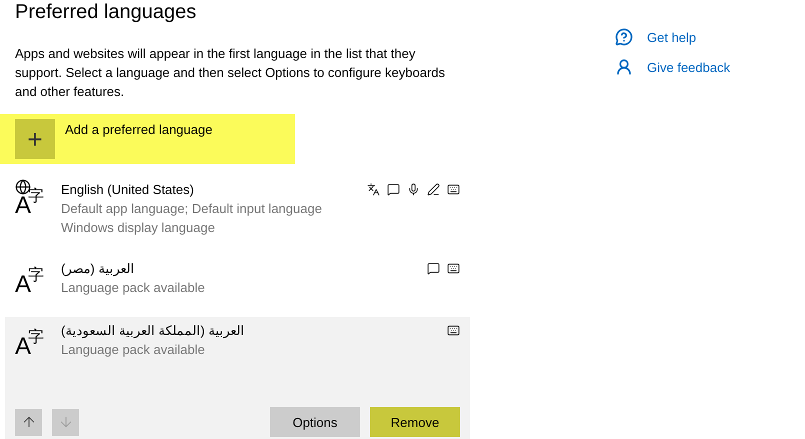  What do you see at coordinates (315, 422) in the screenshot?
I see `action-button: Options` at bounding box center [315, 422].